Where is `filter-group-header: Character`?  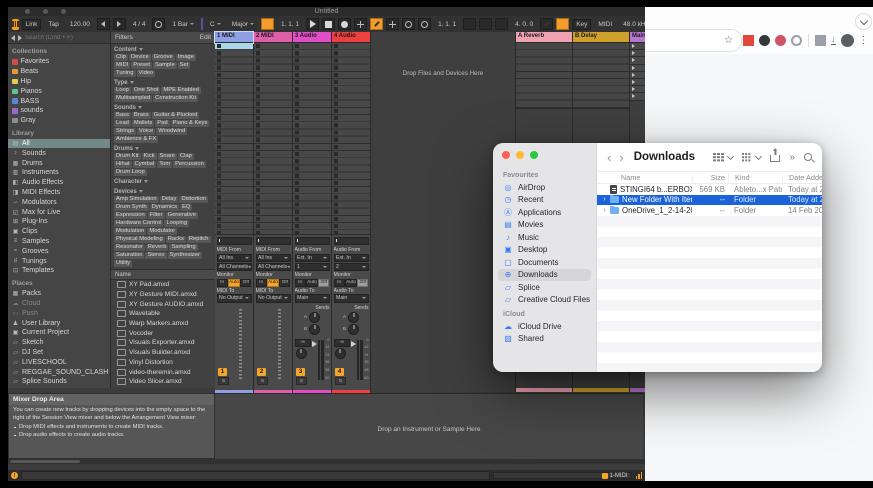 filter-group-header: Character is located at coordinates (163, 182).